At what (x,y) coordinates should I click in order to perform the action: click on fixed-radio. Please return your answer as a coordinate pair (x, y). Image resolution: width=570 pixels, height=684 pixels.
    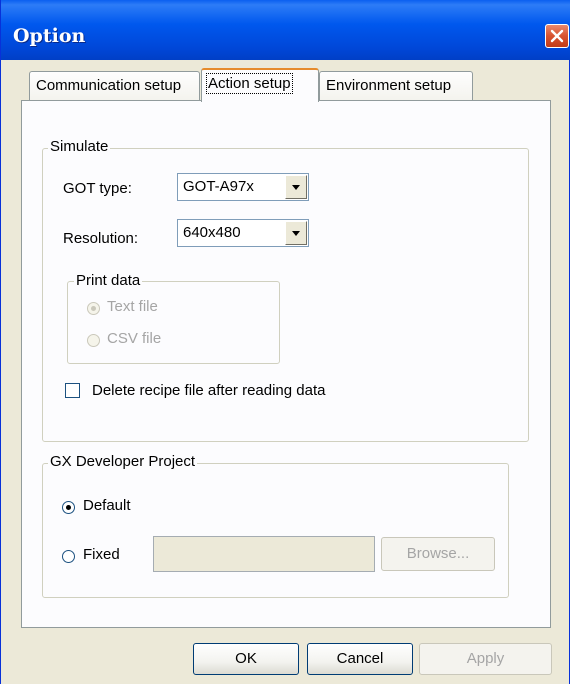
    Looking at the image, I should click on (68, 556).